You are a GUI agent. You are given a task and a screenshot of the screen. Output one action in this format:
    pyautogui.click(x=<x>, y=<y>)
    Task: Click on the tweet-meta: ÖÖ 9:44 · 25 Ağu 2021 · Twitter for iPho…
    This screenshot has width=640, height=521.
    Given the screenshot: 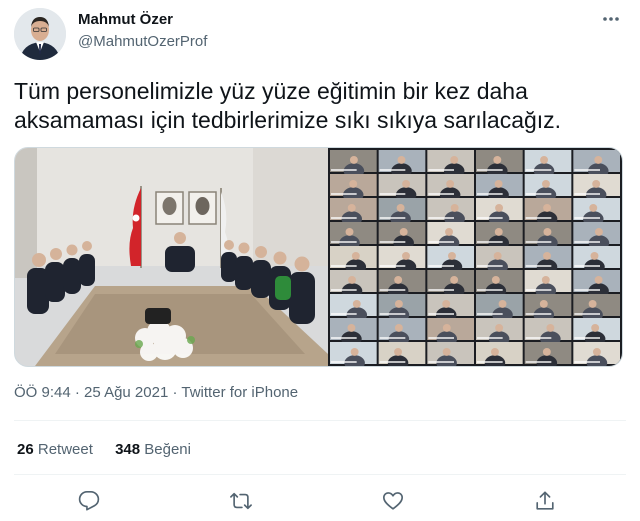 What is the action you would take?
    pyautogui.click(x=156, y=392)
    